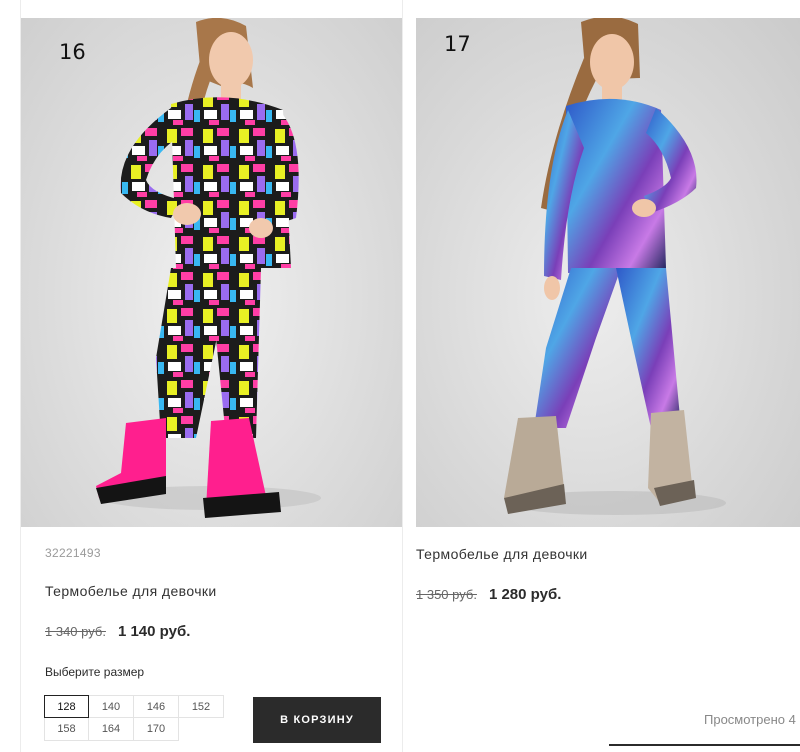 The height and width of the screenshot is (752, 800). What do you see at coordinates (750, 719) in the screenshot?
I see `viewed-counter: Просмотрено 4` at bounding box center [750, 719].